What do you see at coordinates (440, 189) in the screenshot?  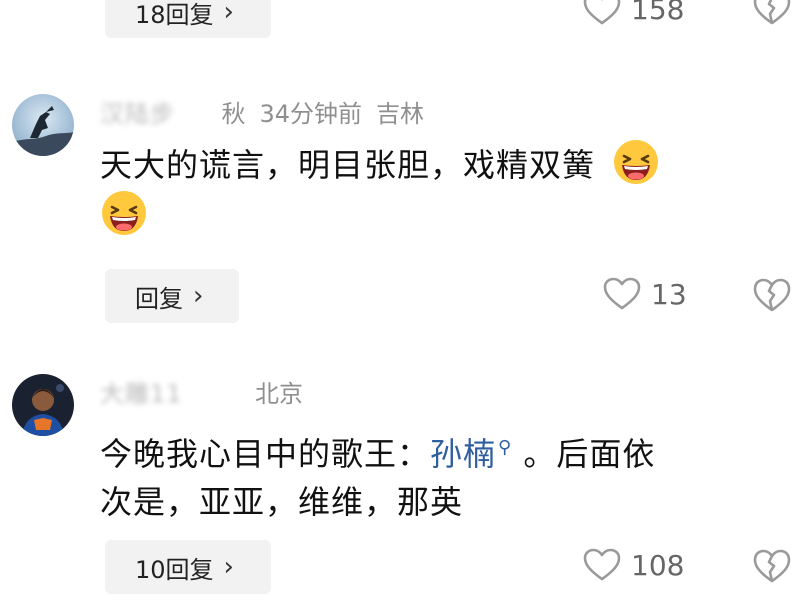 I see `comment-text: 天大的谎言，明目张胆，戏精双簧` at bounding box center [440, 189].